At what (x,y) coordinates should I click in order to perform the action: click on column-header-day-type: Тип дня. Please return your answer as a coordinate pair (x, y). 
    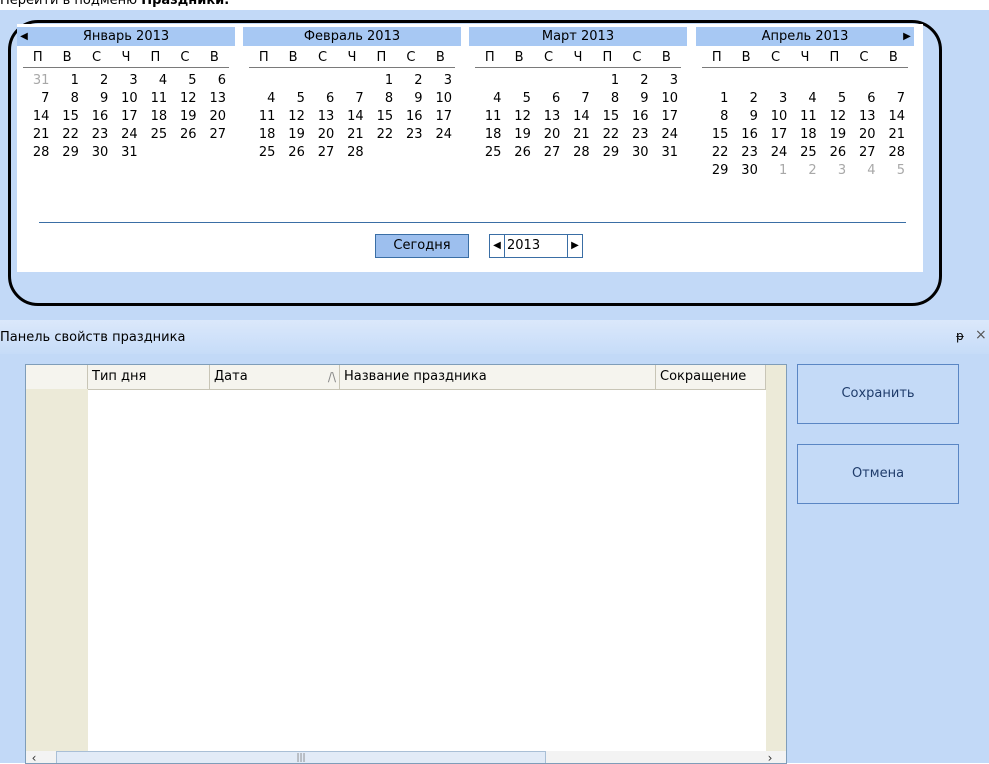
    Looking at the image, I should click on (149, 377).